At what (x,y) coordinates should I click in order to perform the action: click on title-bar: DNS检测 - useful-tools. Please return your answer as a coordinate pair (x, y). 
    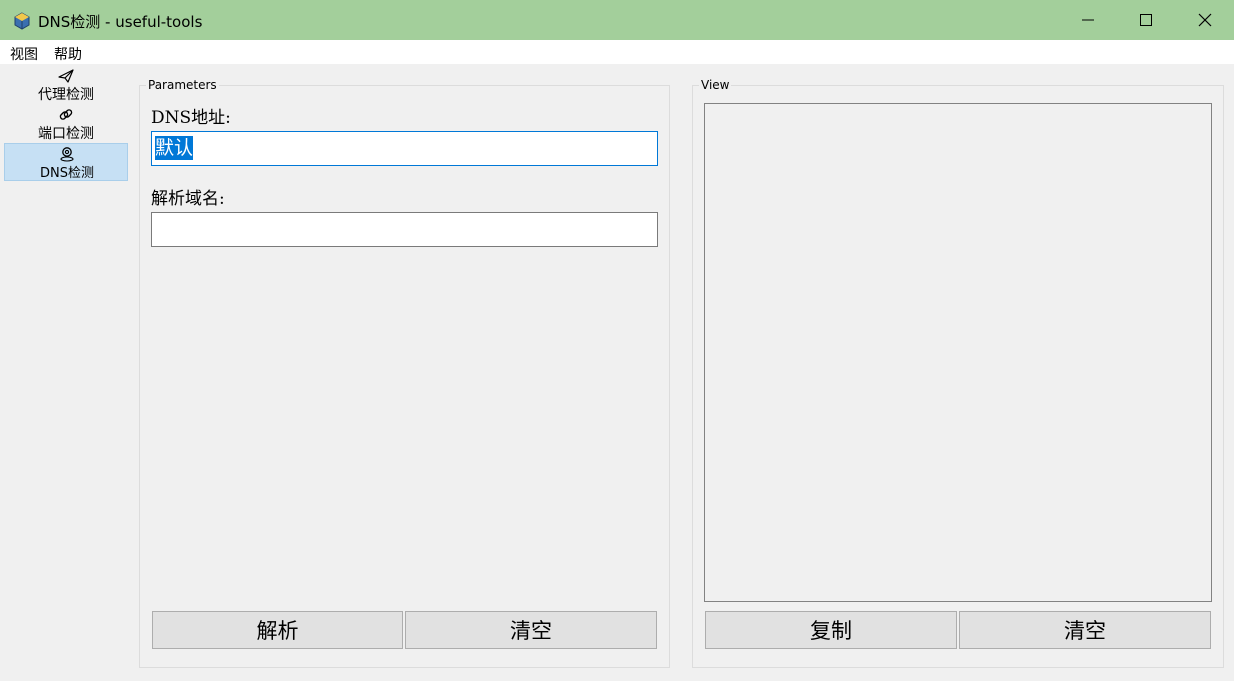
    Looking at the image, I should click on (617, 20).